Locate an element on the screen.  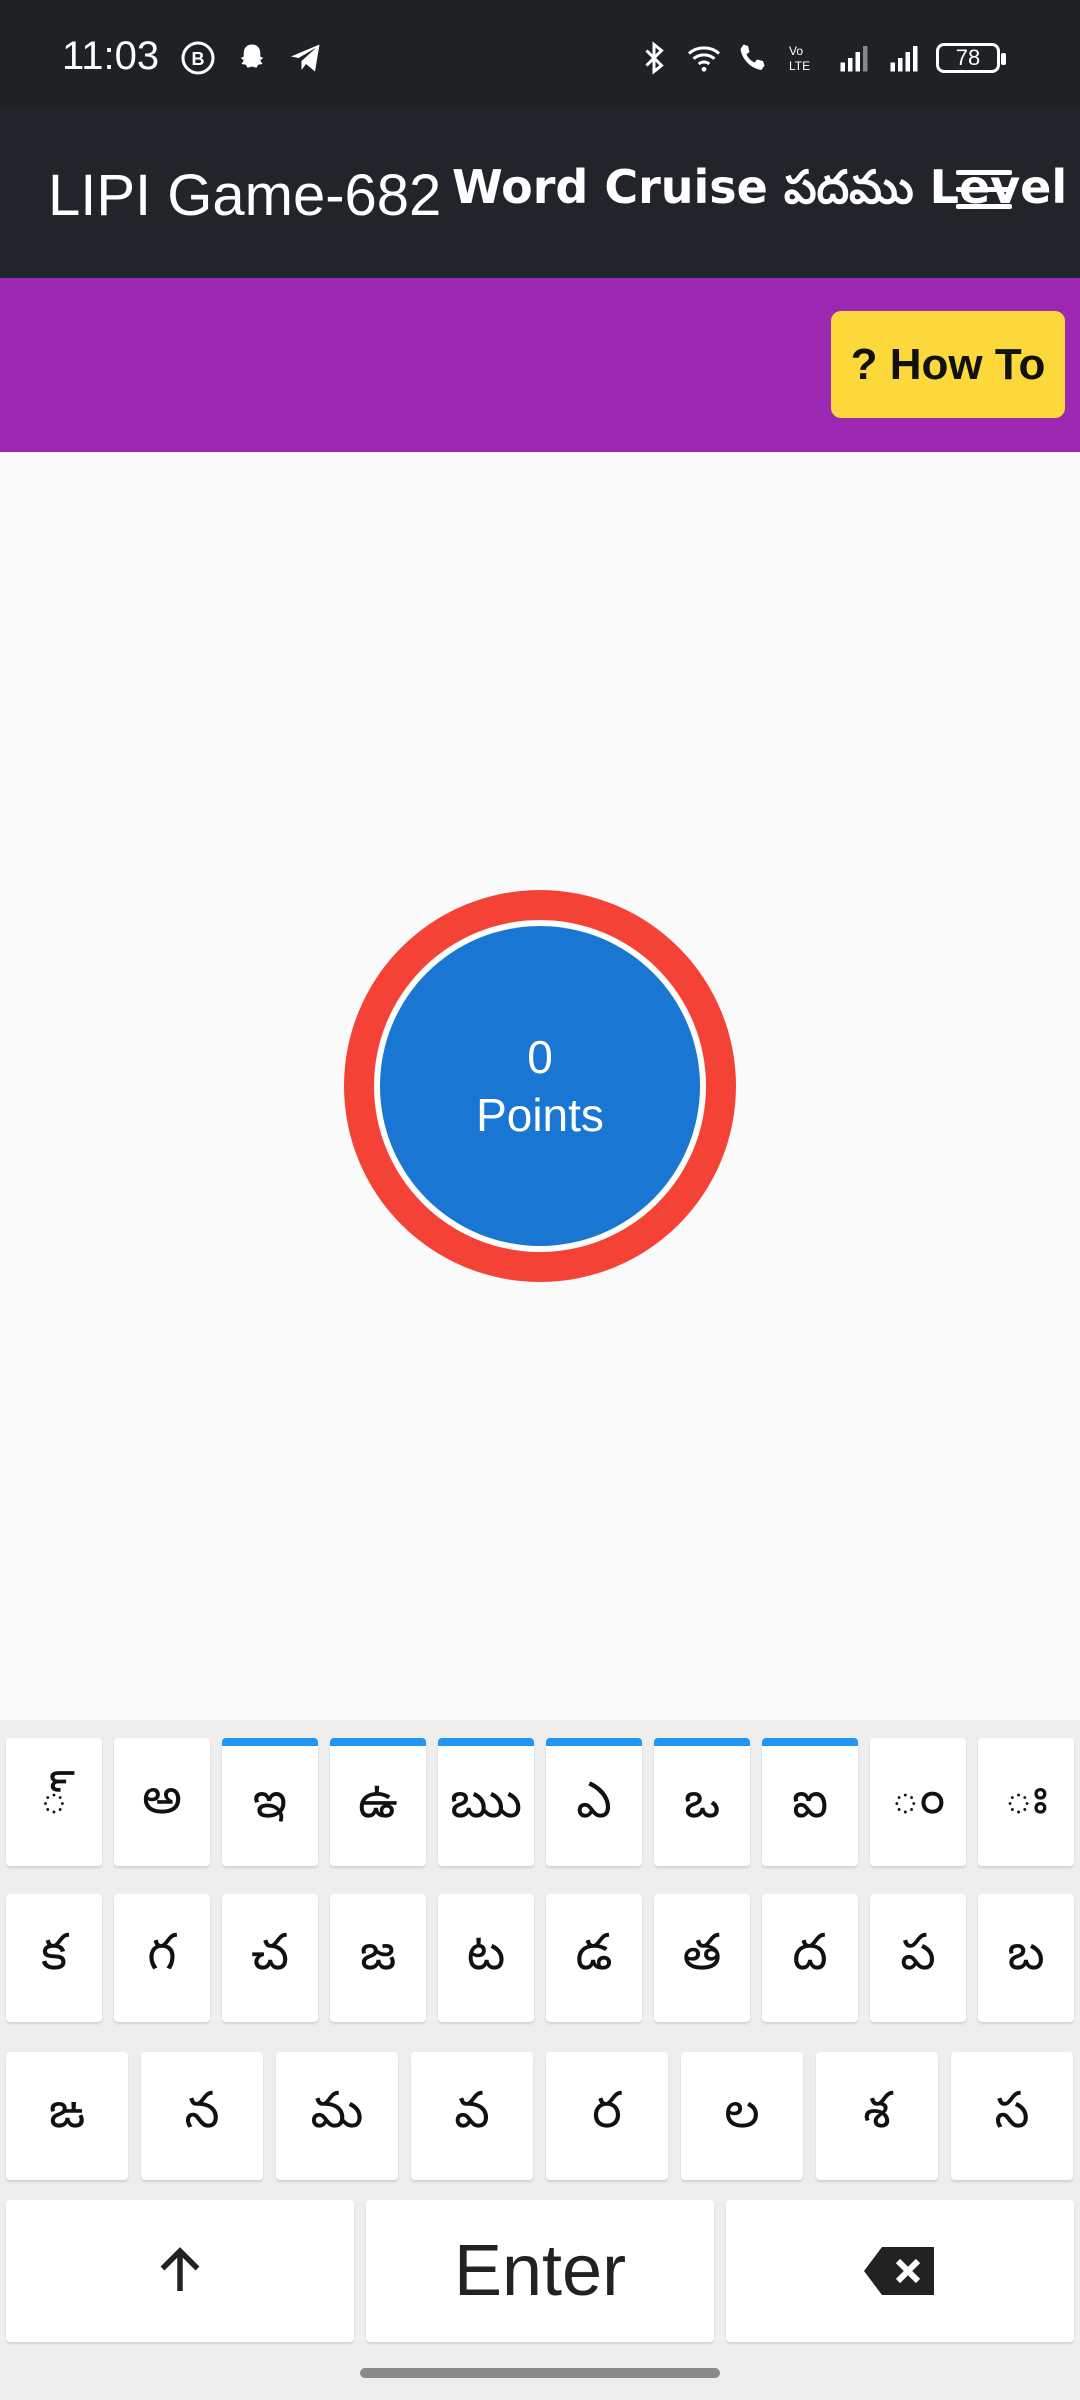
backspace-icon is located at coordinates (899, 2271).